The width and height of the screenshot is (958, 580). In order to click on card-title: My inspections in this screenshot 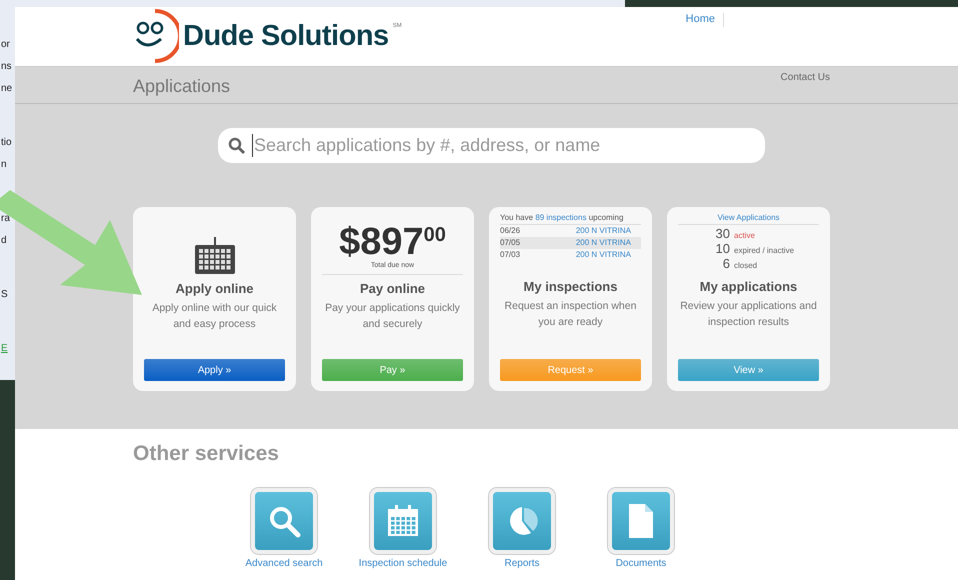, I will do `click(571, 286)`.